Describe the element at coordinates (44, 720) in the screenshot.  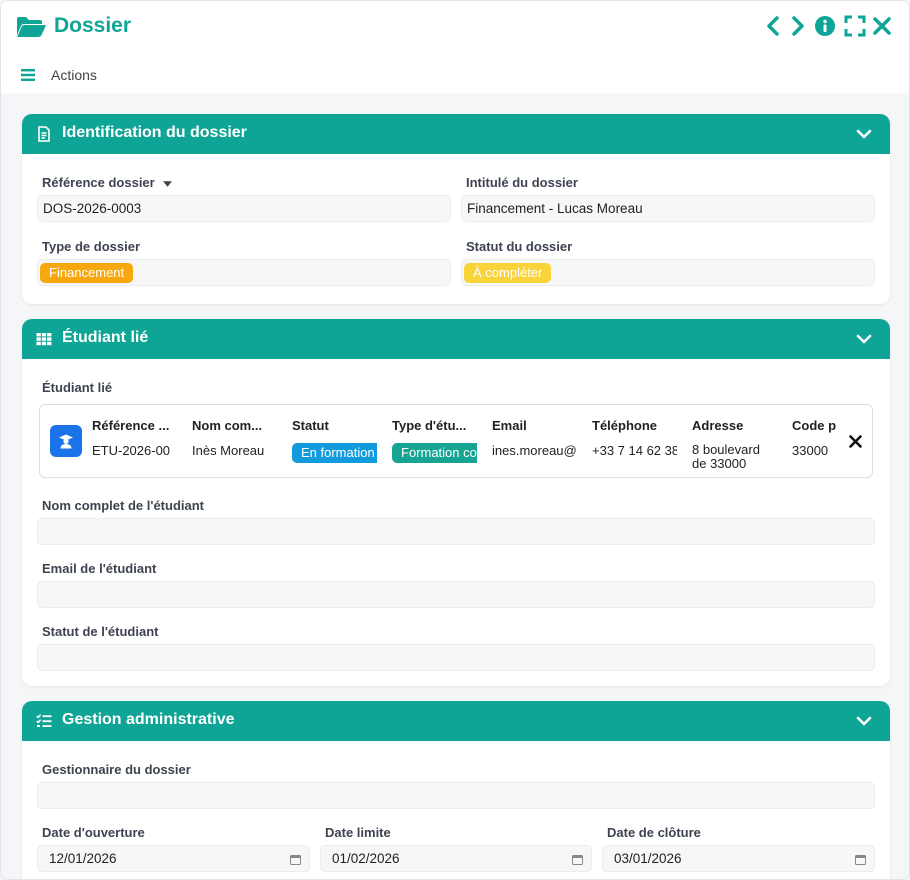
I see `checklist-icon` at that location.